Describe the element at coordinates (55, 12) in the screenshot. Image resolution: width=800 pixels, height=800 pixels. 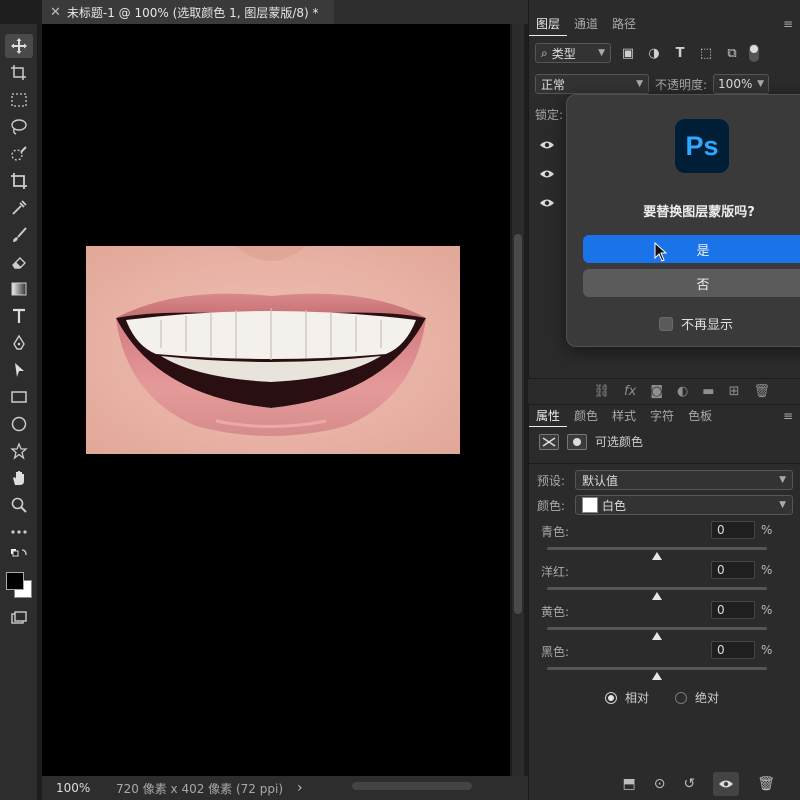
I see `close-tab-icon: ✕` at that location.